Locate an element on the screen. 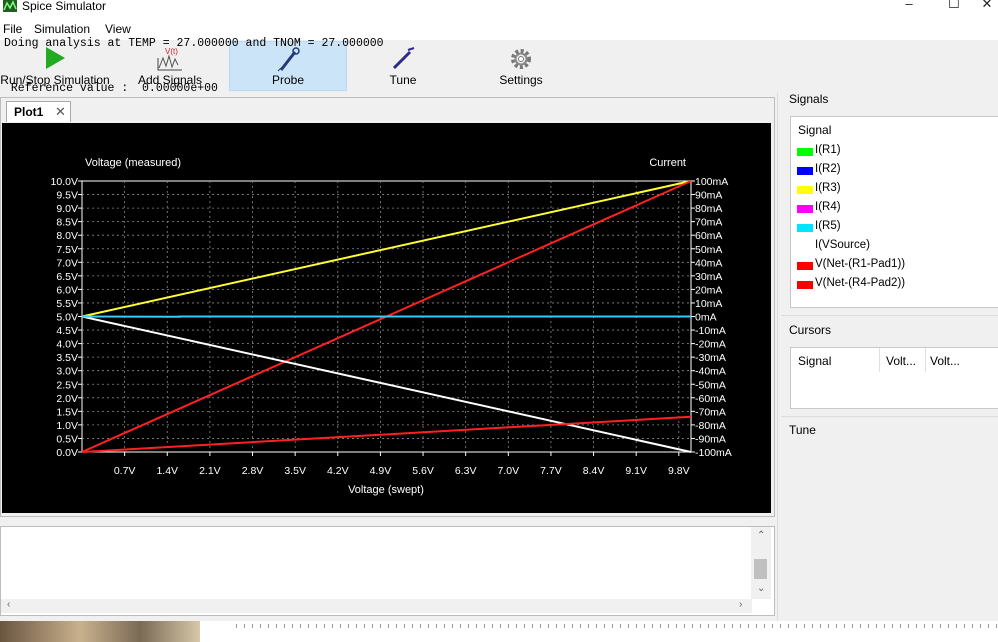  settings-button: Settings is located at coordinates (521, 66).